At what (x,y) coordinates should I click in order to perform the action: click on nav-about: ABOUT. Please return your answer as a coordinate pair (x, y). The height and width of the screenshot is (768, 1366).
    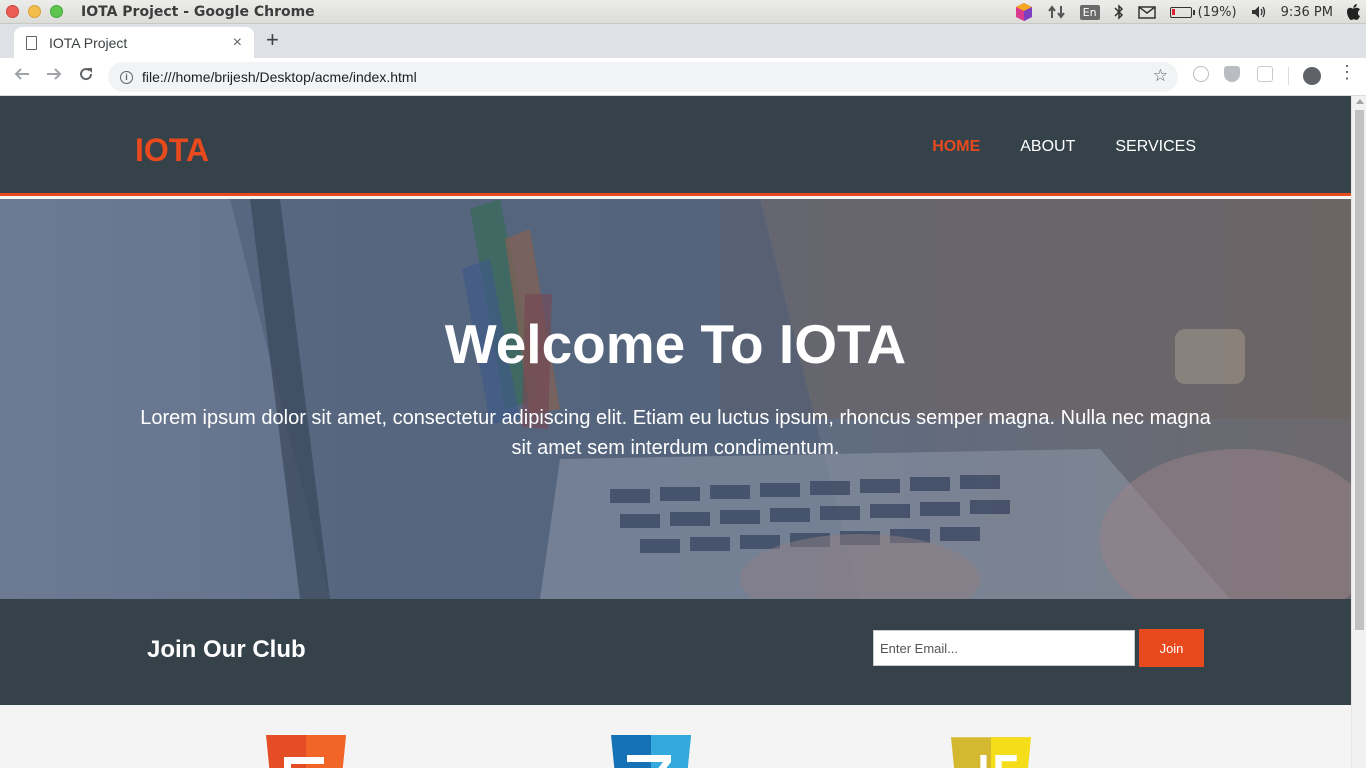
    Looking at the image, I should click on (1047, 147).